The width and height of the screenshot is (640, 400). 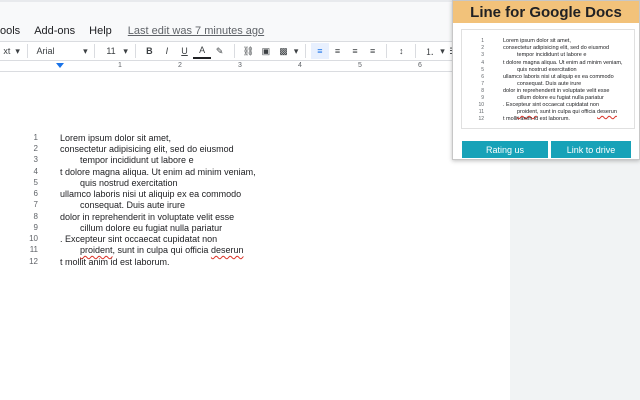 What do you see at coordinates (116, 138) in the screenshot?
I see `line-text: Lorem ipsum dolor sit amet,` at bounding box center [116, 138].